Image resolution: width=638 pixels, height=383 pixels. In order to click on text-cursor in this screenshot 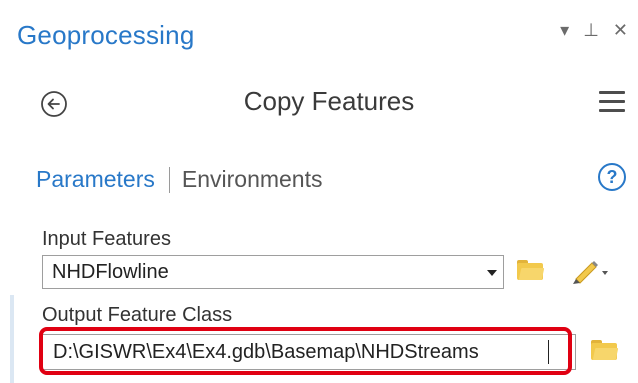, I will do `click(548, 352)`.